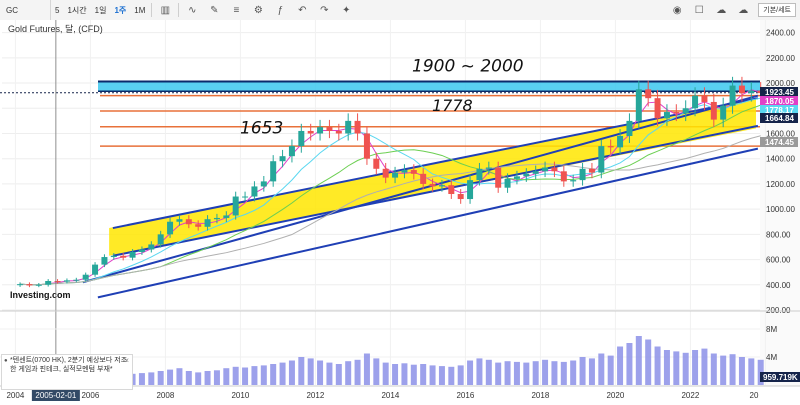 The width and height of the screenshot is (800, 405). What do you see at coordinates (615, 395) in the screenshot?
I see `x-tick-label: 2020` at bounding box center [615, 395].